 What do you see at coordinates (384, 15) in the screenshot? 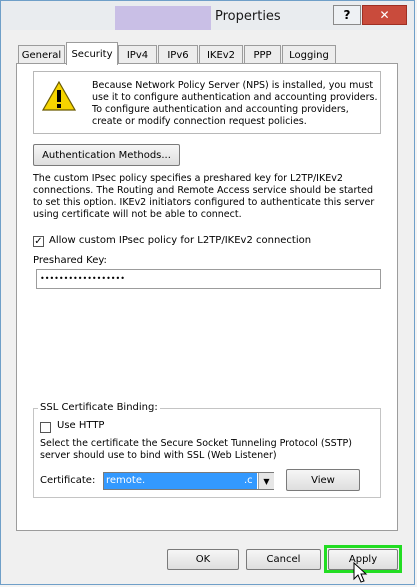
I see `close-button: ✕` at bounding box center [384, 15].